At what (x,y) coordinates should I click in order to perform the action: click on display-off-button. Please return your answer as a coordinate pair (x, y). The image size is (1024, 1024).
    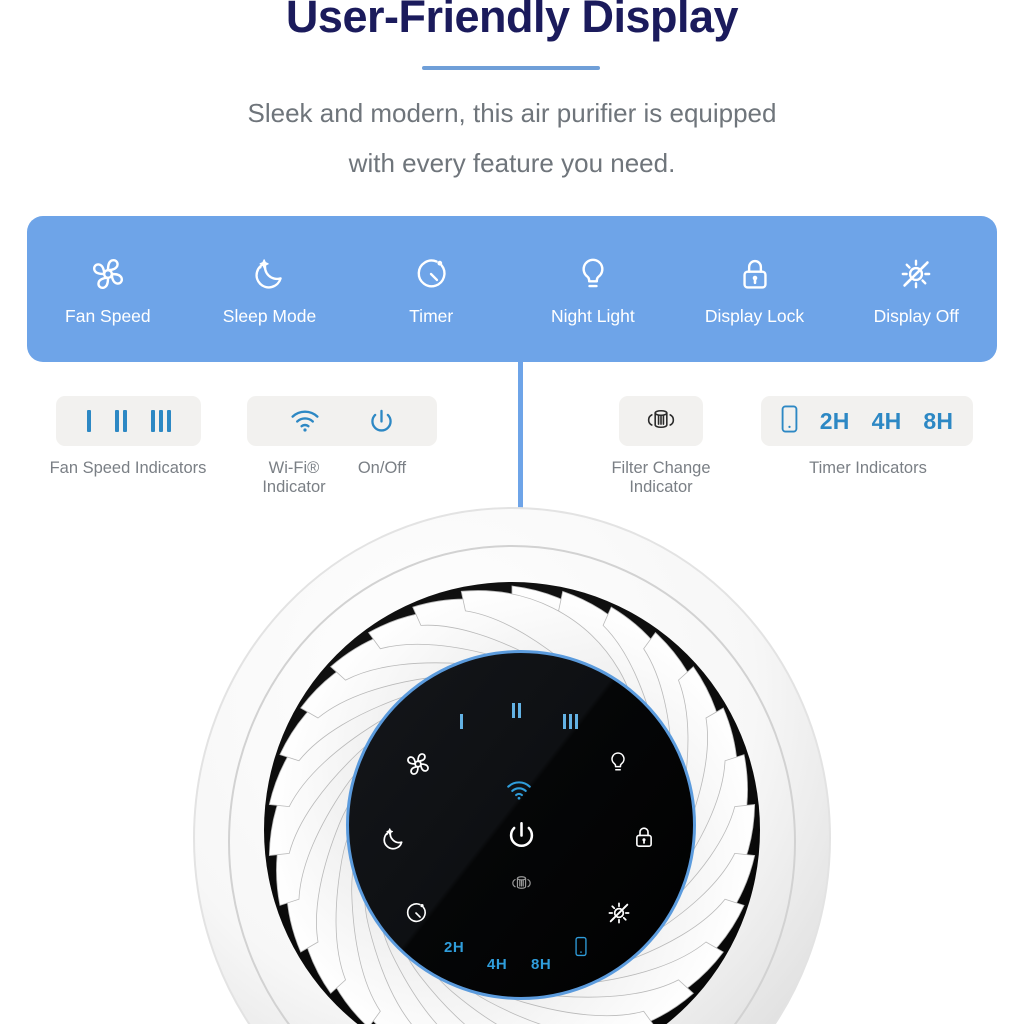
    Looking at the image, I should click on (619, 913).